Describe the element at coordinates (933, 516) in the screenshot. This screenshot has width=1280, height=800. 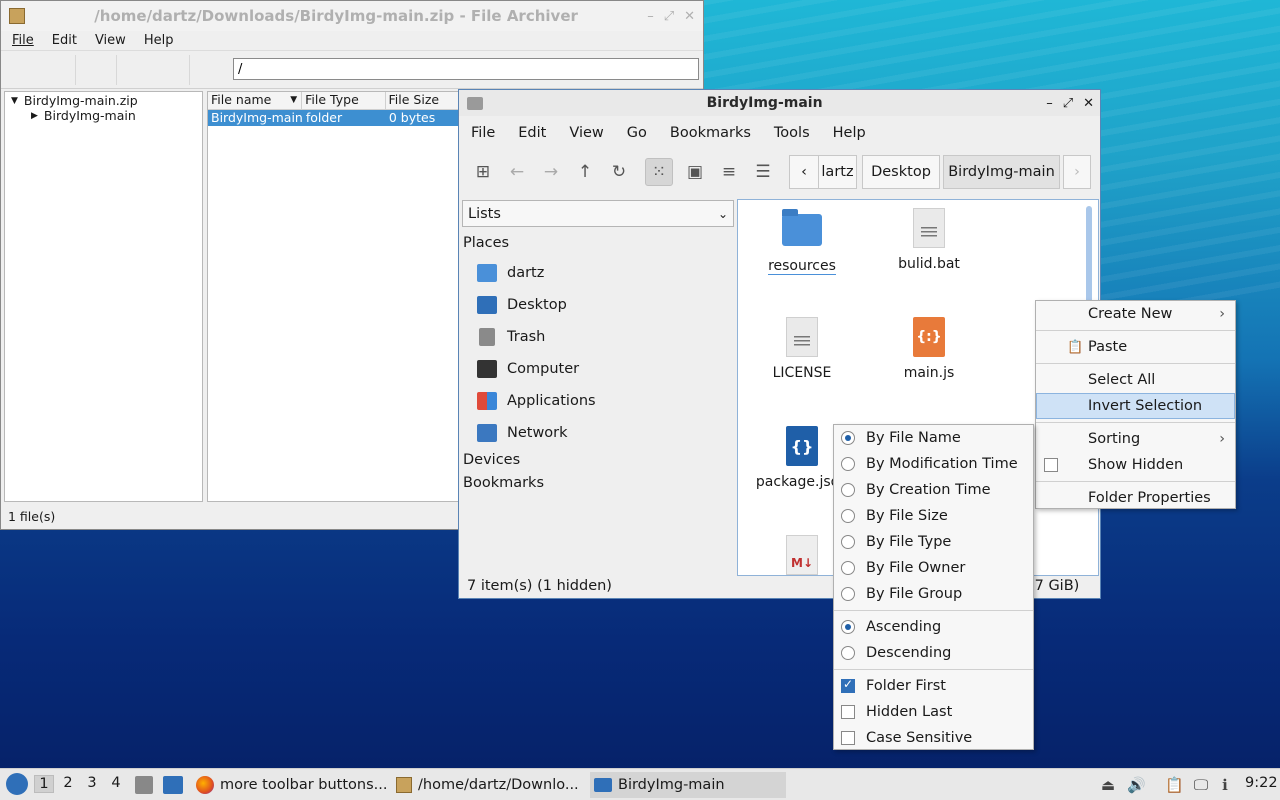
I see `sort-by-file-size: By File Size` at that location.